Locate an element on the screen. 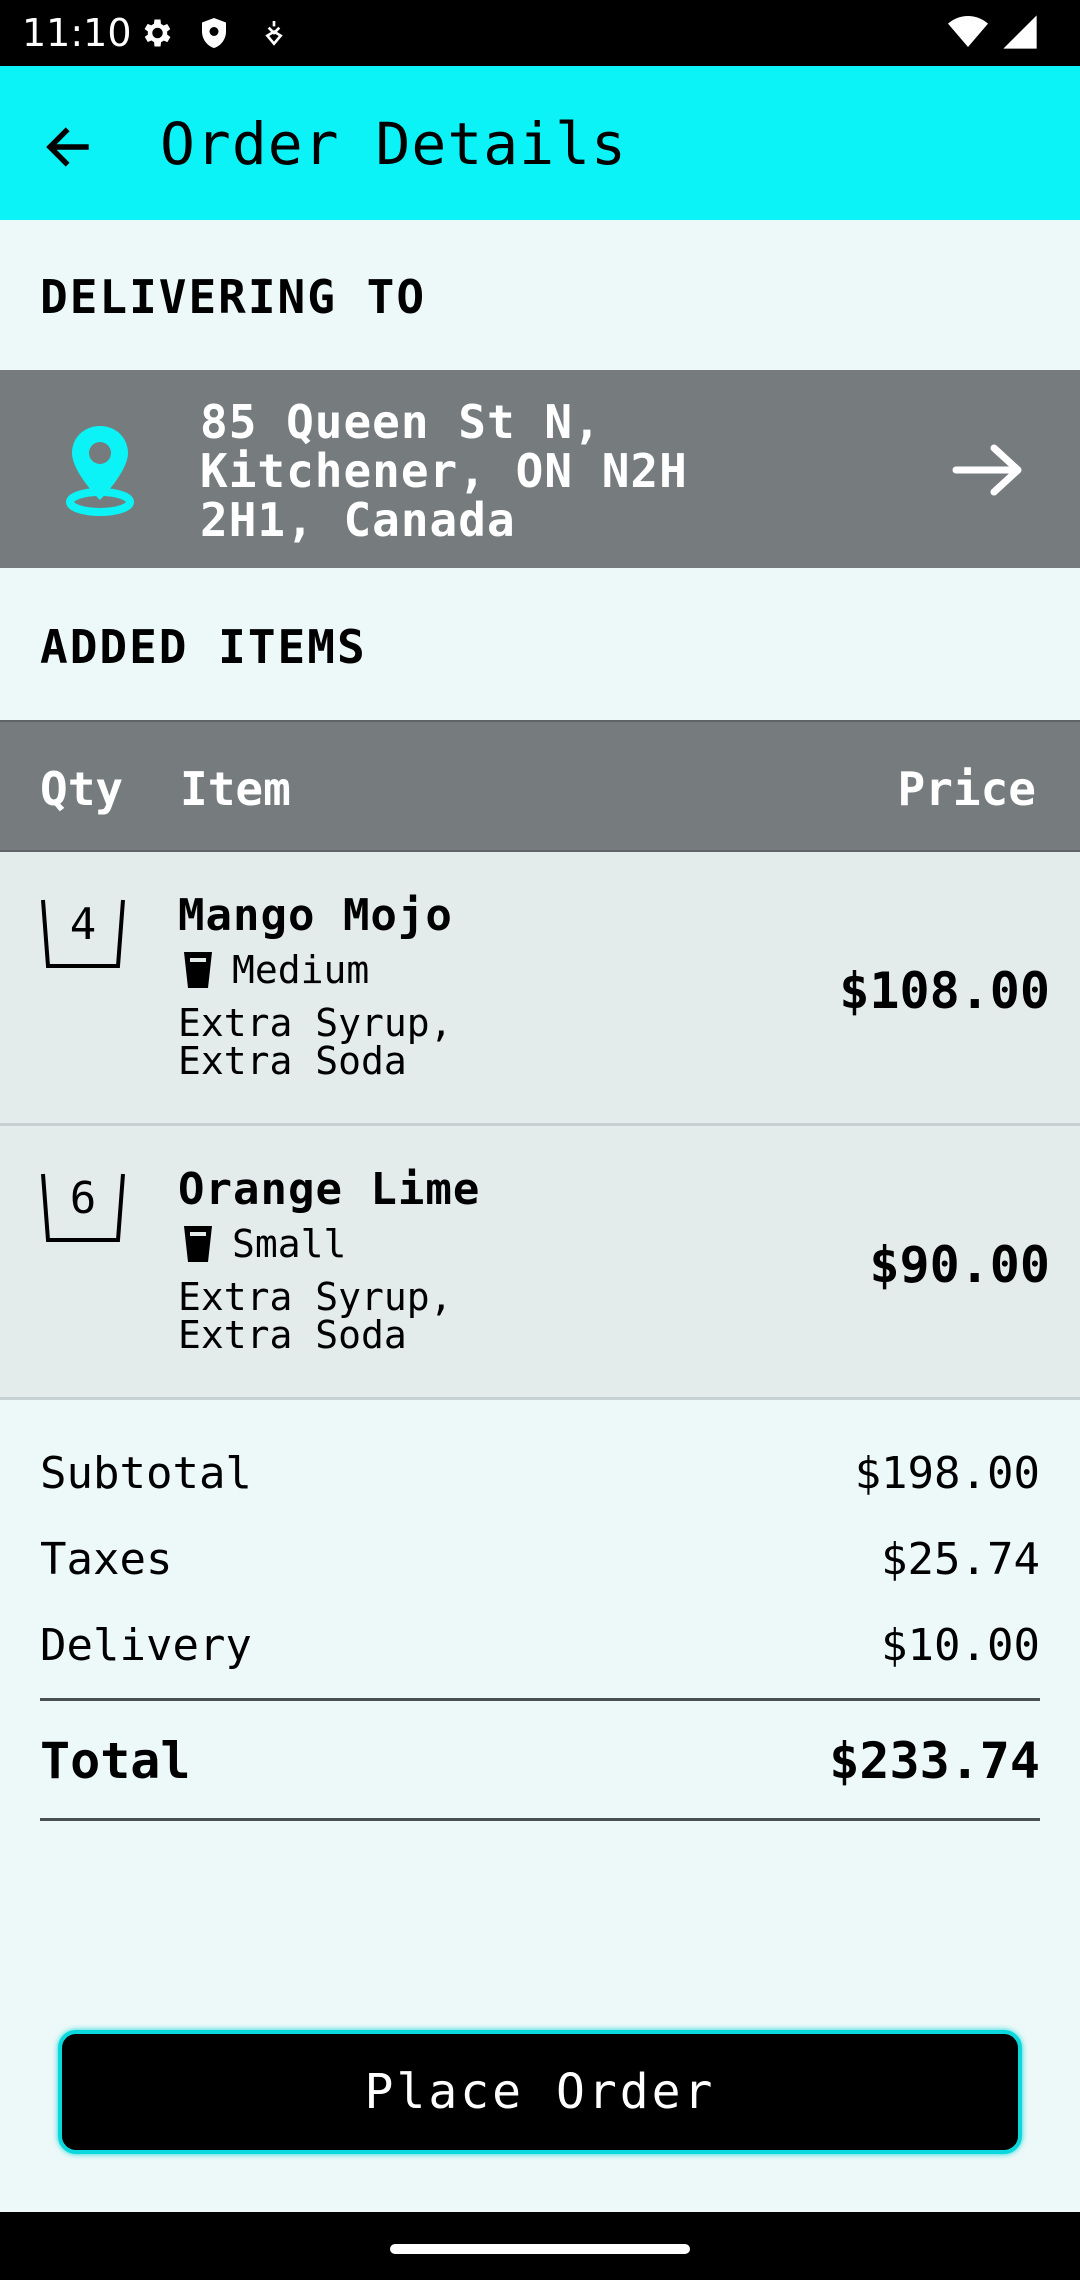 This screenshot has width=1080, height=2280. back-arrow-icon is located at coordinates (67, 147).